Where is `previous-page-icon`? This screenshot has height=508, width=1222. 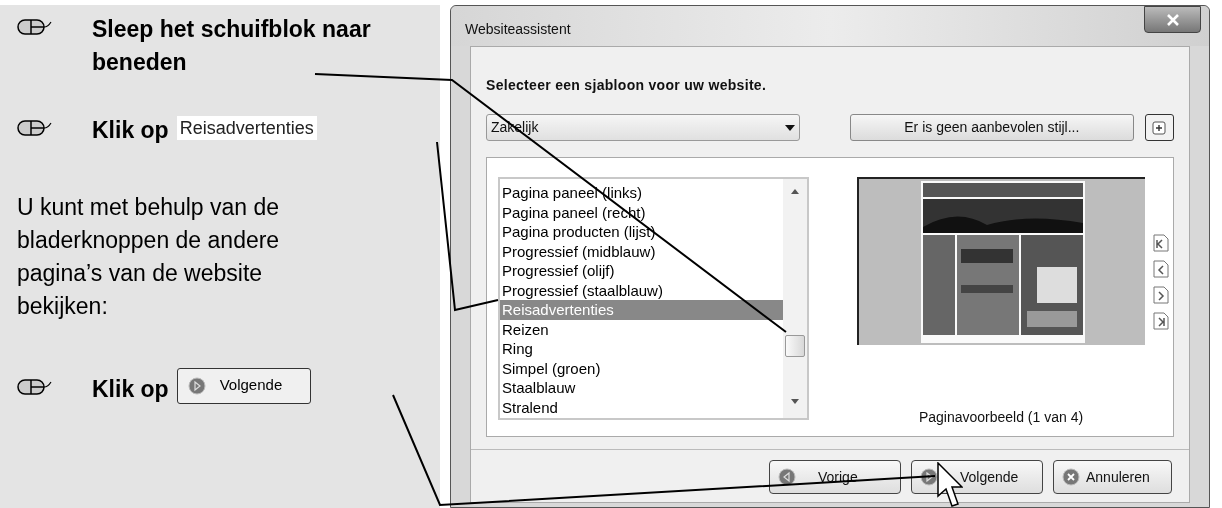
previous-page-icon is located at coordinates (1161, 269).